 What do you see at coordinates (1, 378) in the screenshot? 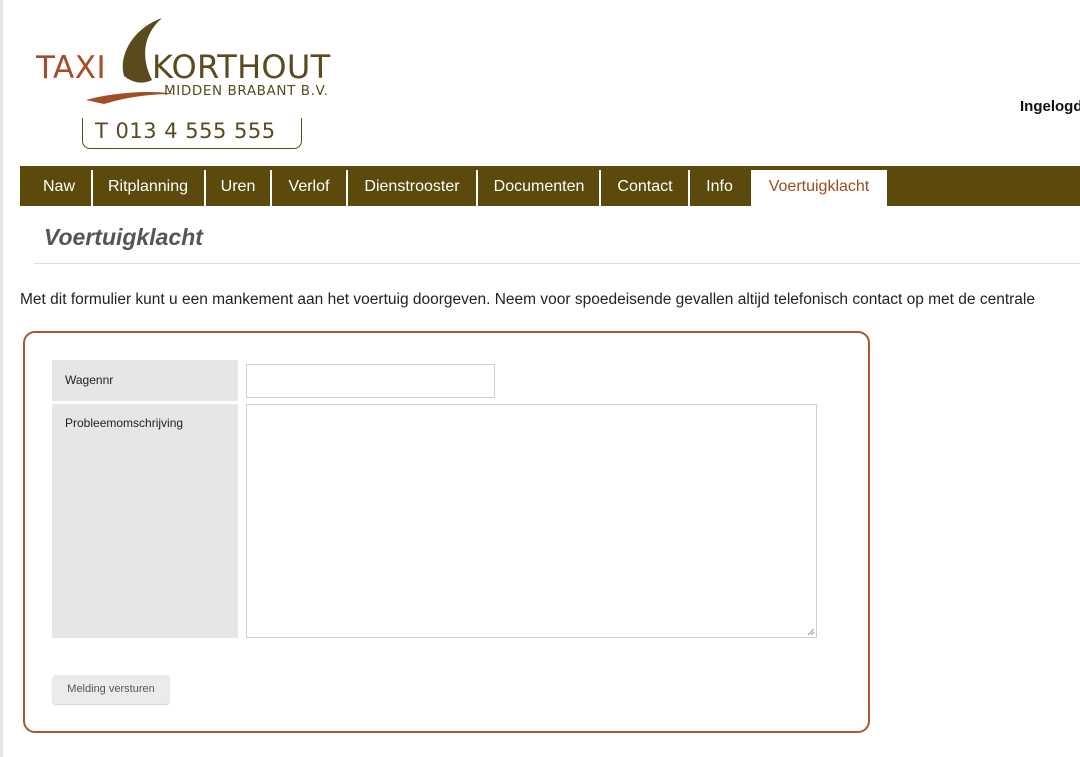
I see `left-border` at bounding box center [1, 378].